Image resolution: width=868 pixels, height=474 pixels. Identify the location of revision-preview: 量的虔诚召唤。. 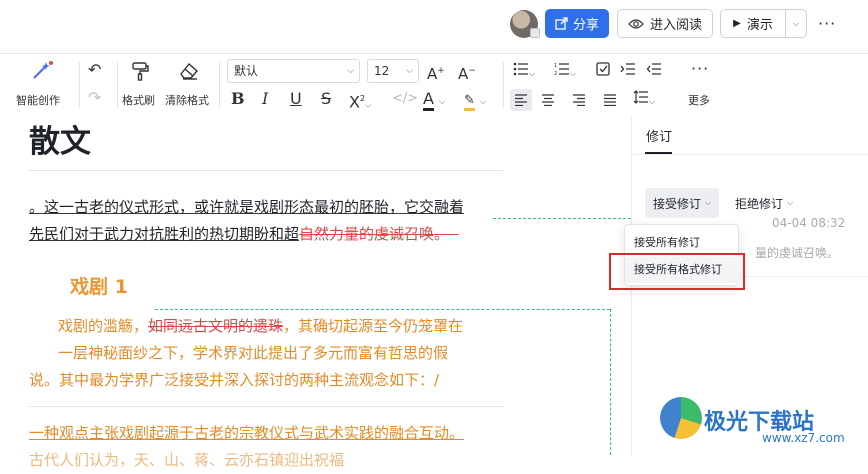
(797, 253).